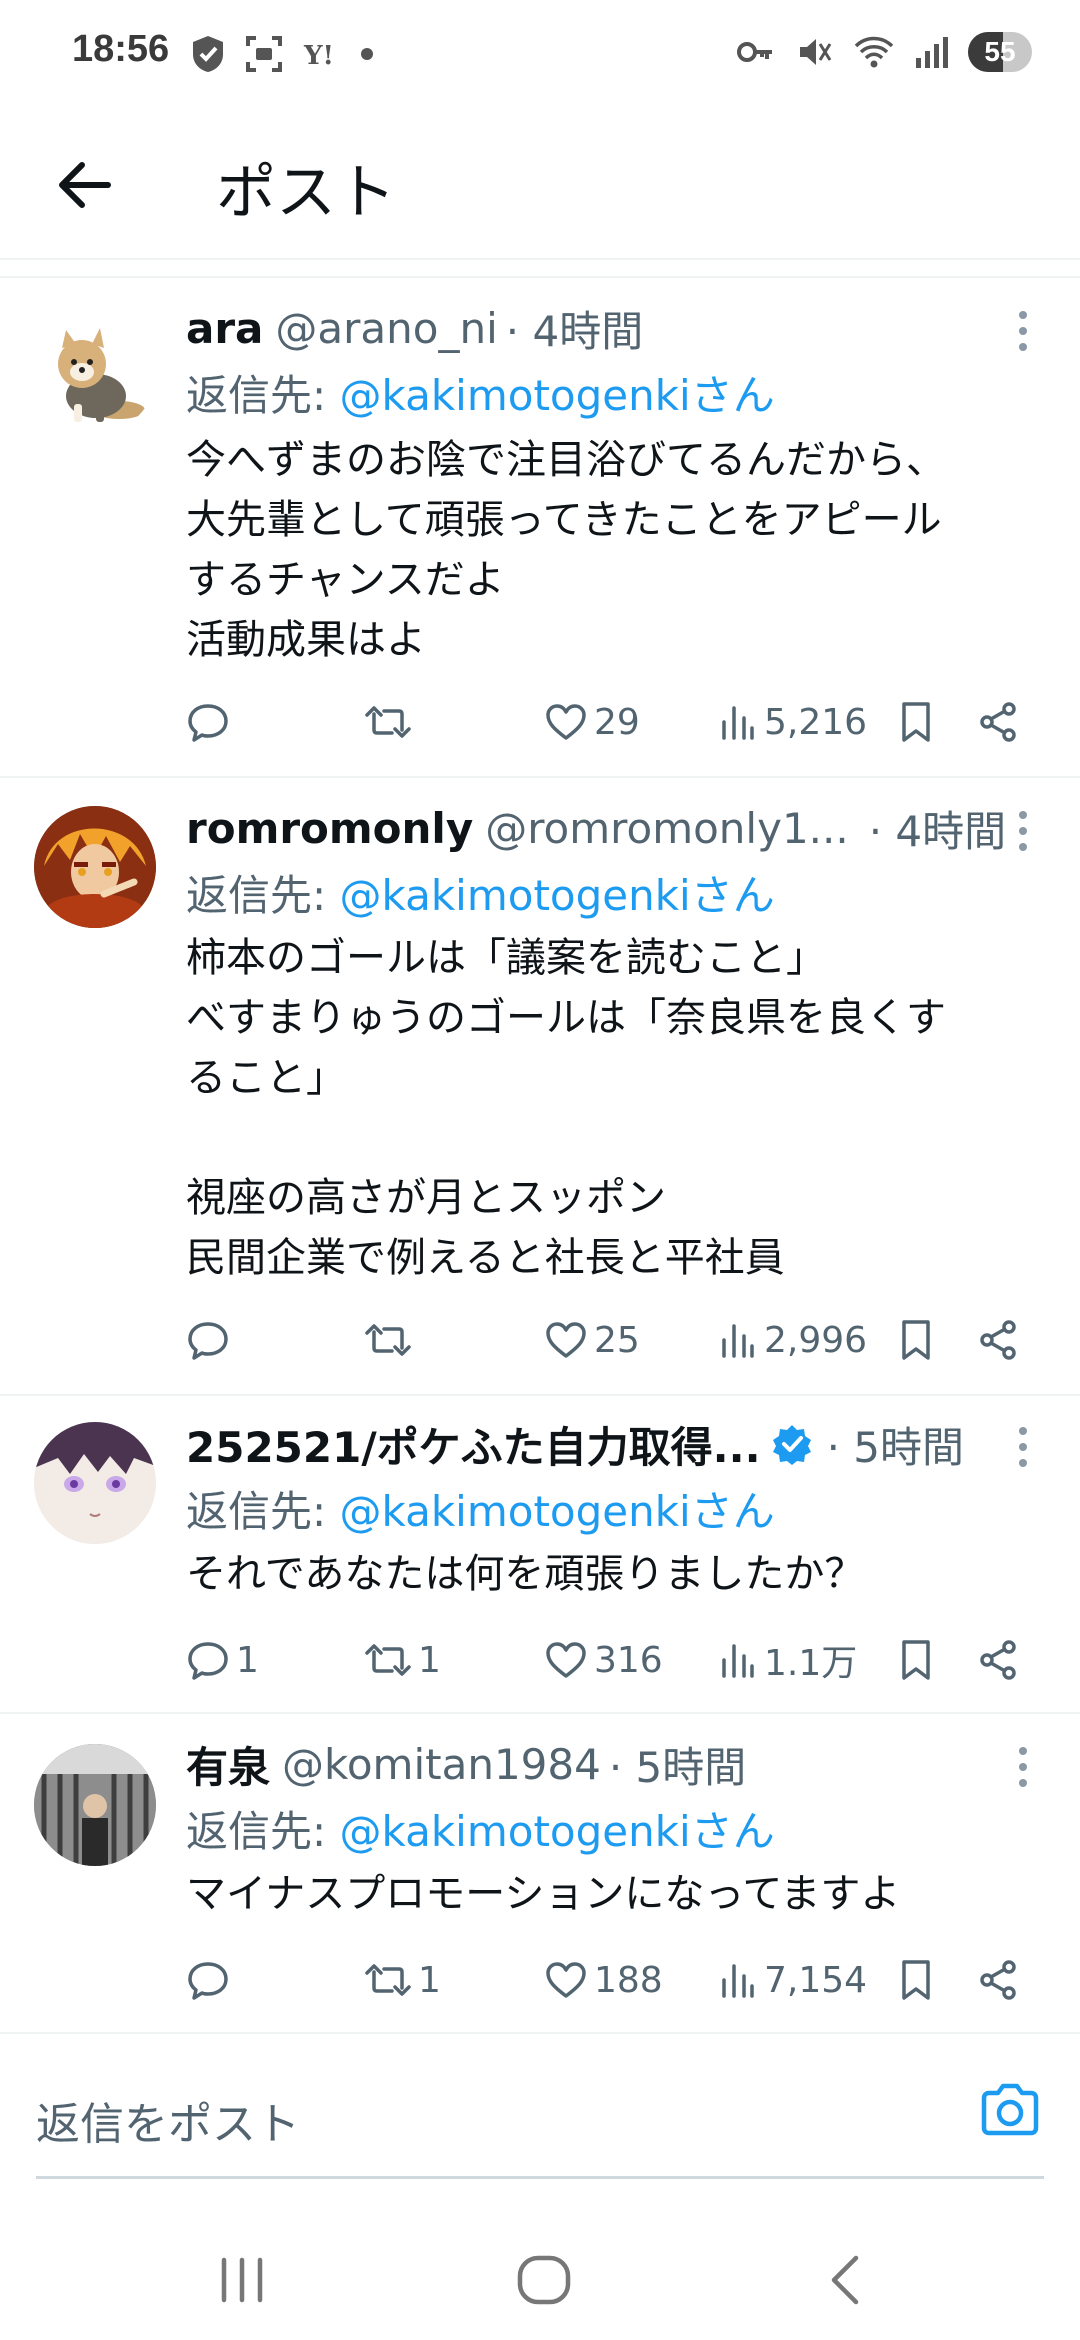 This screenshot has height=2340, width=1080. Describe the element at coordinates (592, 722) in the screenshot. I see `like-button: 29` at that location.